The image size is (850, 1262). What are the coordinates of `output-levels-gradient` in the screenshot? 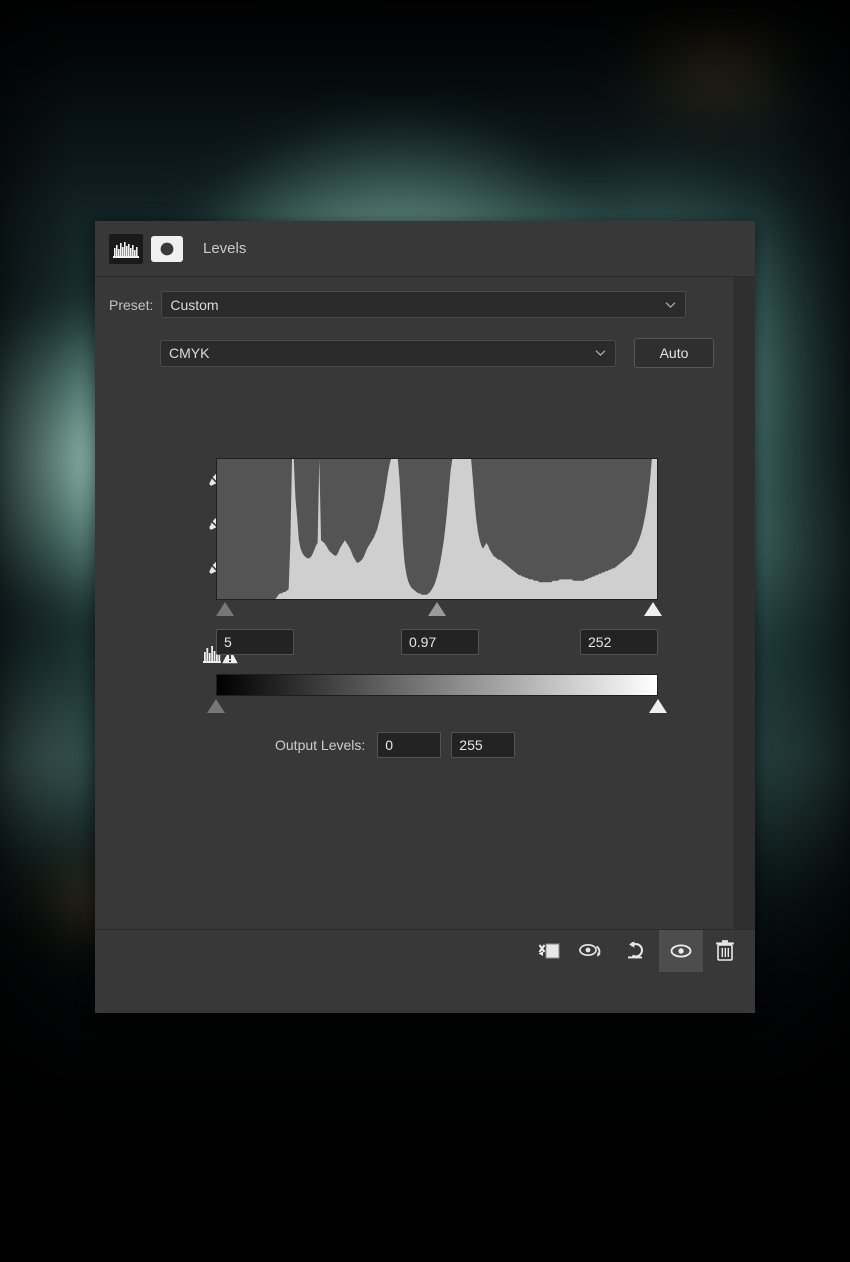 It's located at (437, 685).